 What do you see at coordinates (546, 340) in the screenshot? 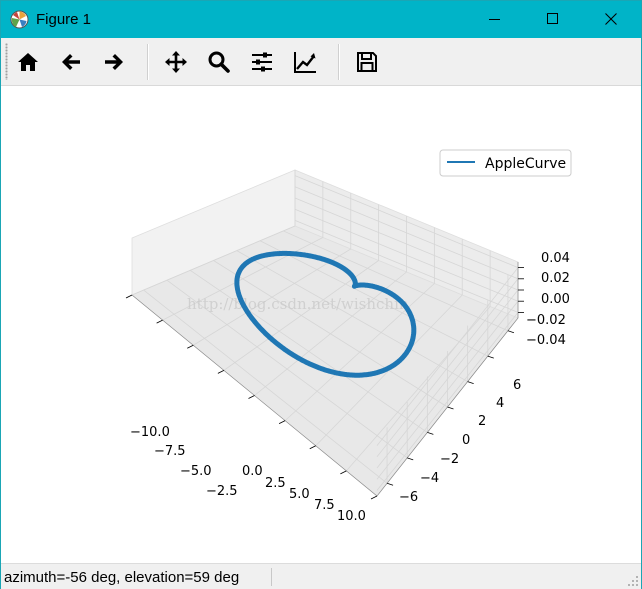
I see `z-tick-label: −0.04` at bounding box center [546, 340].